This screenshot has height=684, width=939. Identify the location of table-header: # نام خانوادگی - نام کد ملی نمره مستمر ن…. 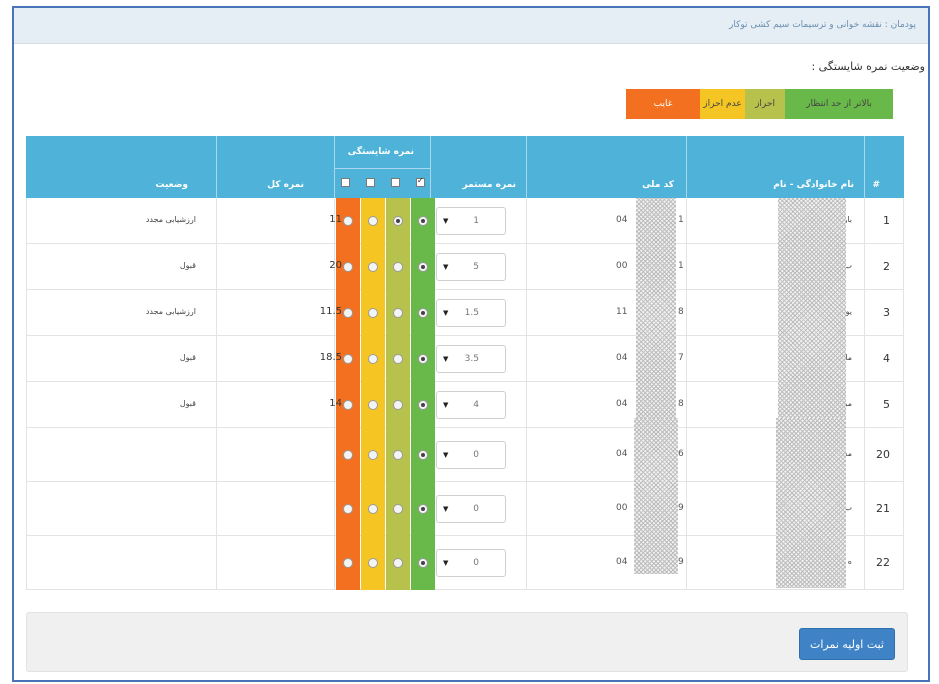
(465, 167).